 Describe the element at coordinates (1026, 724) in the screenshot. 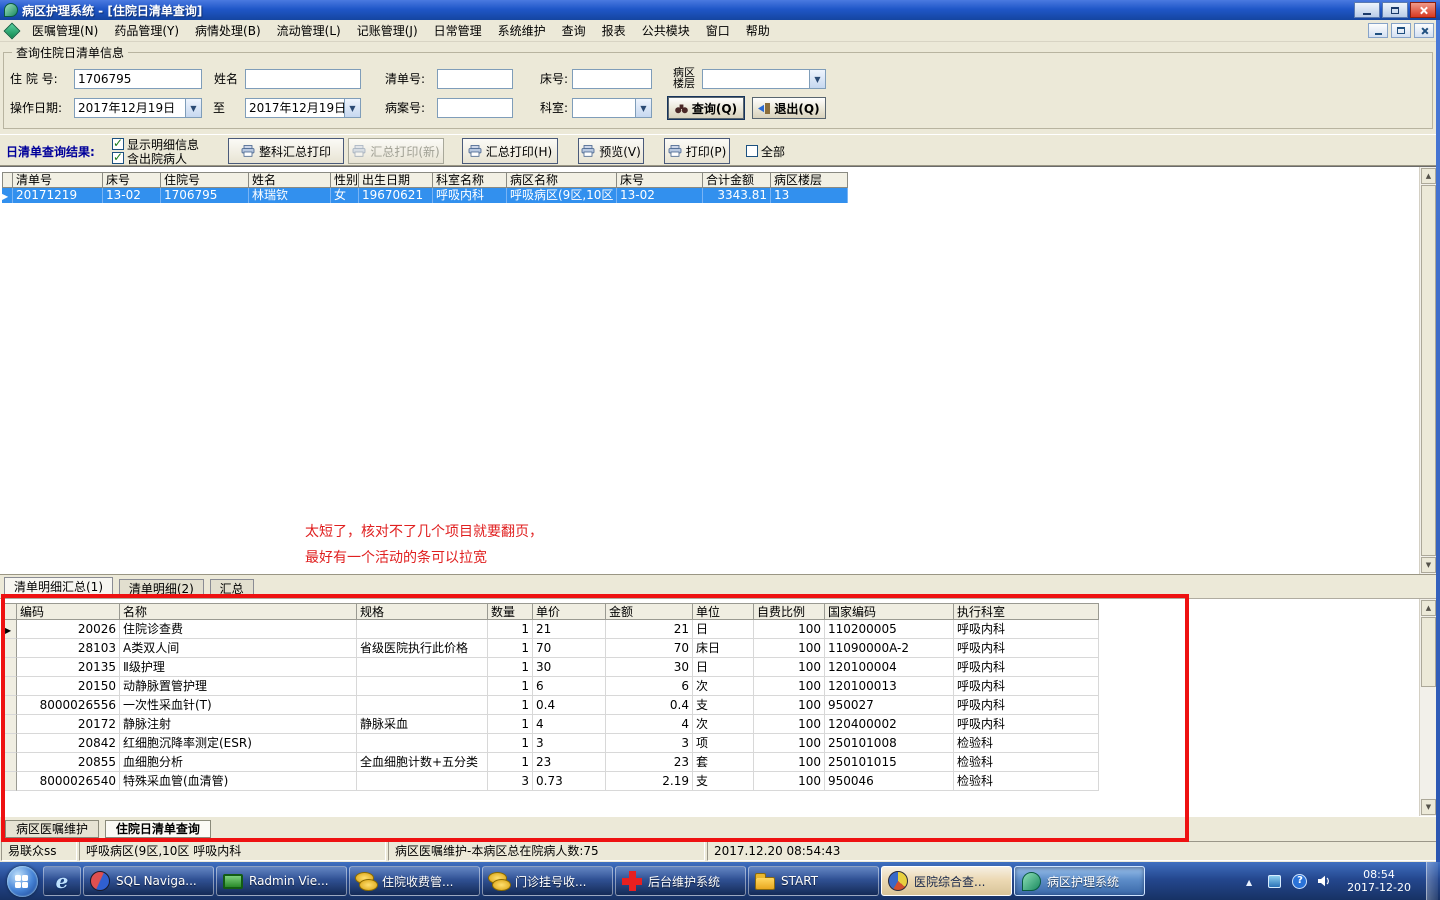

I see `cell-exec-dept: 呼吸内科` at that location.